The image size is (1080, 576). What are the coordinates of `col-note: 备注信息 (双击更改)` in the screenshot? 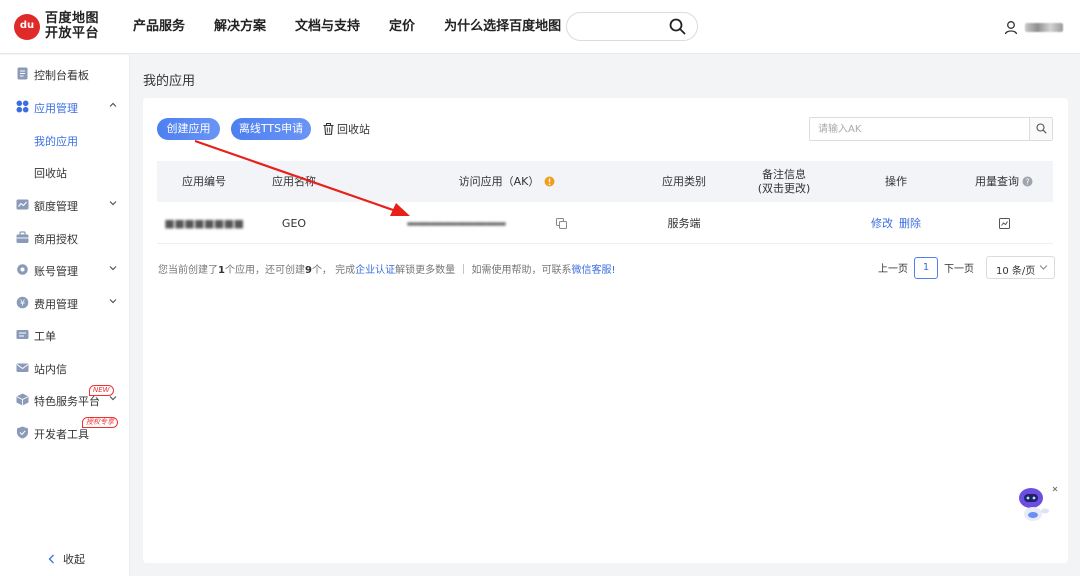 It's located at (784, 181).